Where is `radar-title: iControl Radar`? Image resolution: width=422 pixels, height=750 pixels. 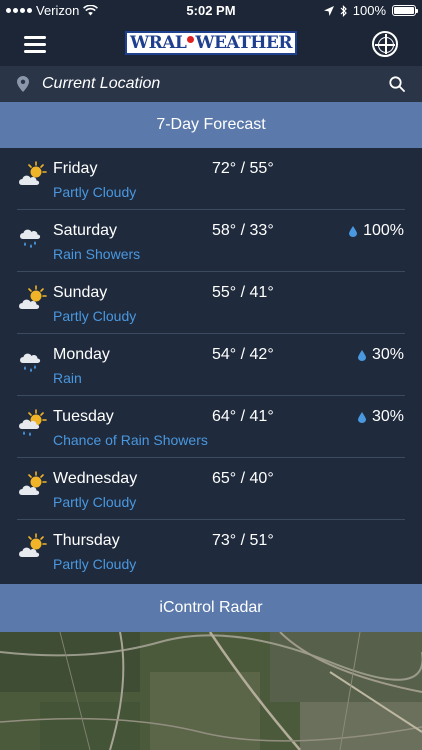
radar-title: iControl Radar is located at coordinates (211, 607).